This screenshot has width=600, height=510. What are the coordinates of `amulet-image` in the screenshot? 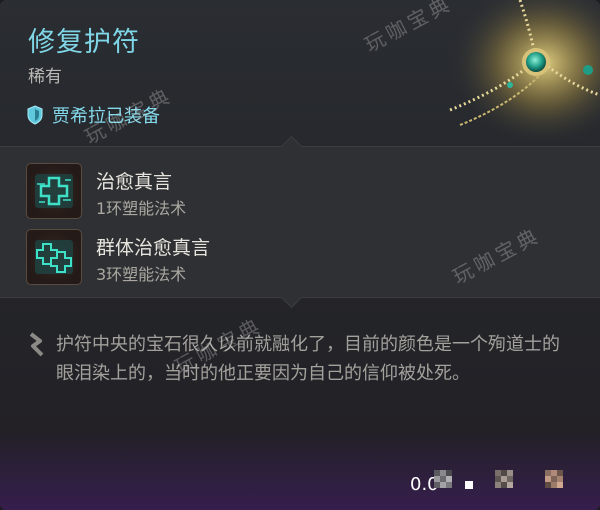 It's located at (520, 70).